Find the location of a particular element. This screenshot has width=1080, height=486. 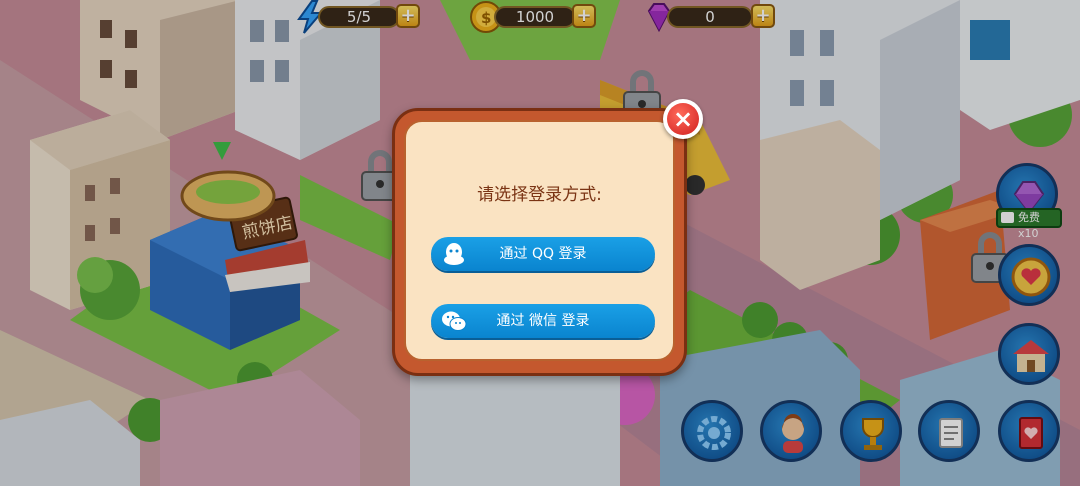

qq-login-label: 通过 QQ 登录 is located at coordinates (543, 254).